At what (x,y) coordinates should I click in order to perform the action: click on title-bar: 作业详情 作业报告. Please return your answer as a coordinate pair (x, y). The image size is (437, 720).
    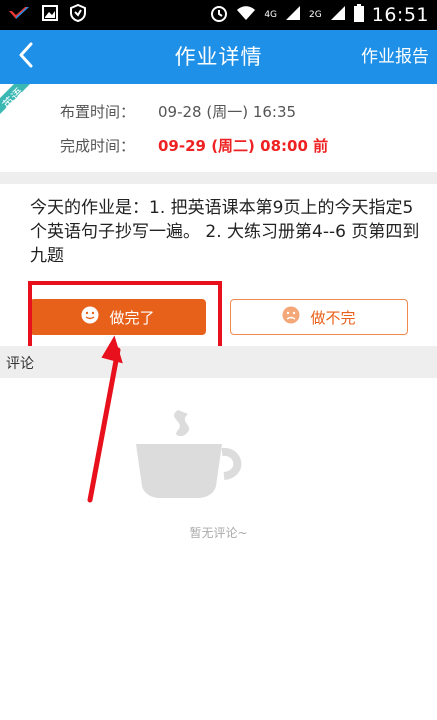
    Looking at the image, I should click on (218, 57).